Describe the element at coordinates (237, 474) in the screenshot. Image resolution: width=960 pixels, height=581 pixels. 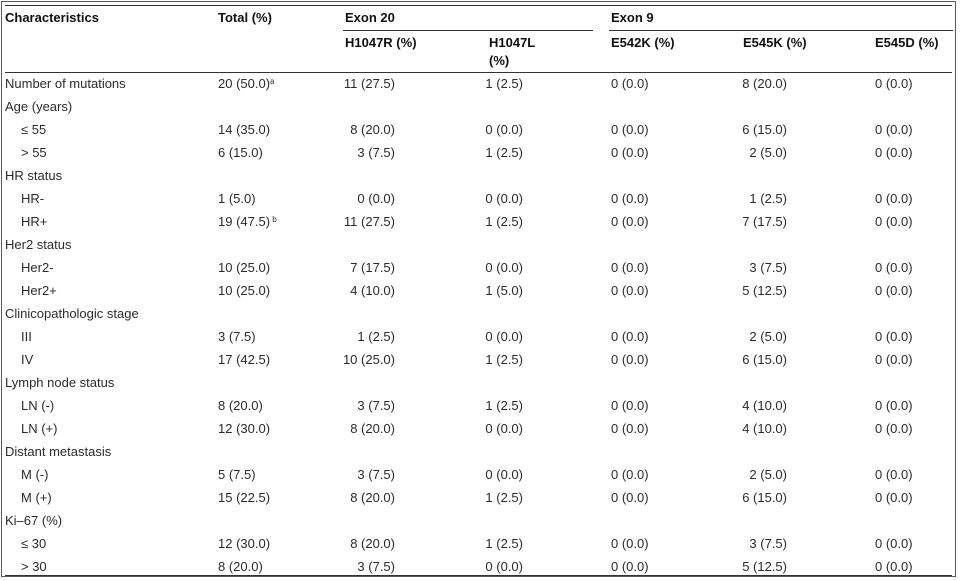
I see `cell-total: 5 (7.5)` at that location.